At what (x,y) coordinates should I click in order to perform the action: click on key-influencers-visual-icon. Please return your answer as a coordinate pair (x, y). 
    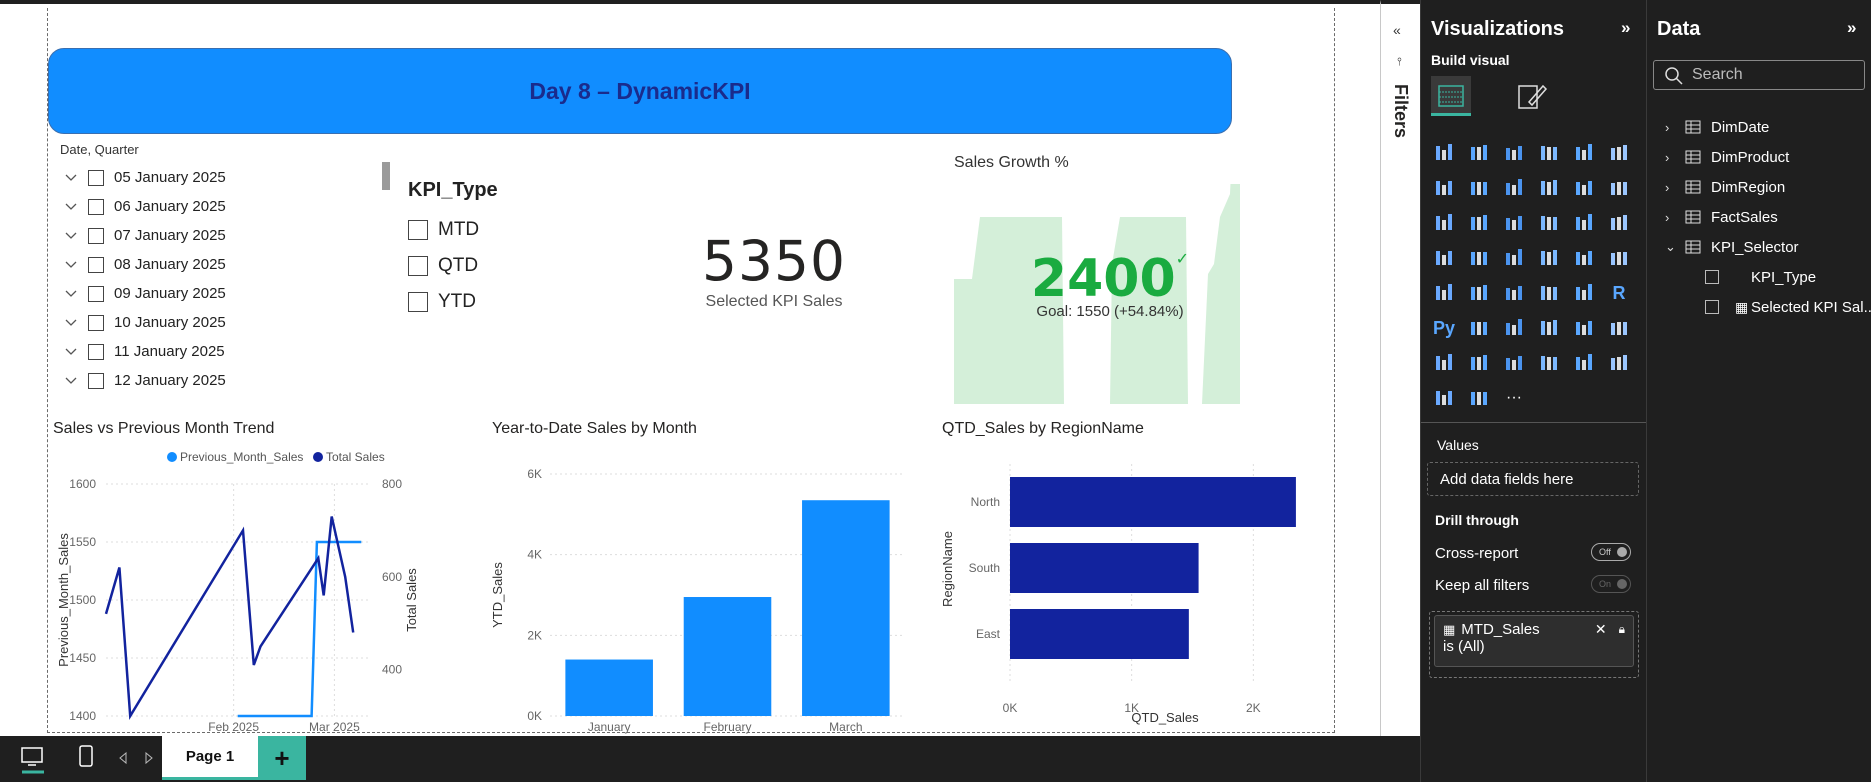
    Looking at the image, I should click on (1479, 328).